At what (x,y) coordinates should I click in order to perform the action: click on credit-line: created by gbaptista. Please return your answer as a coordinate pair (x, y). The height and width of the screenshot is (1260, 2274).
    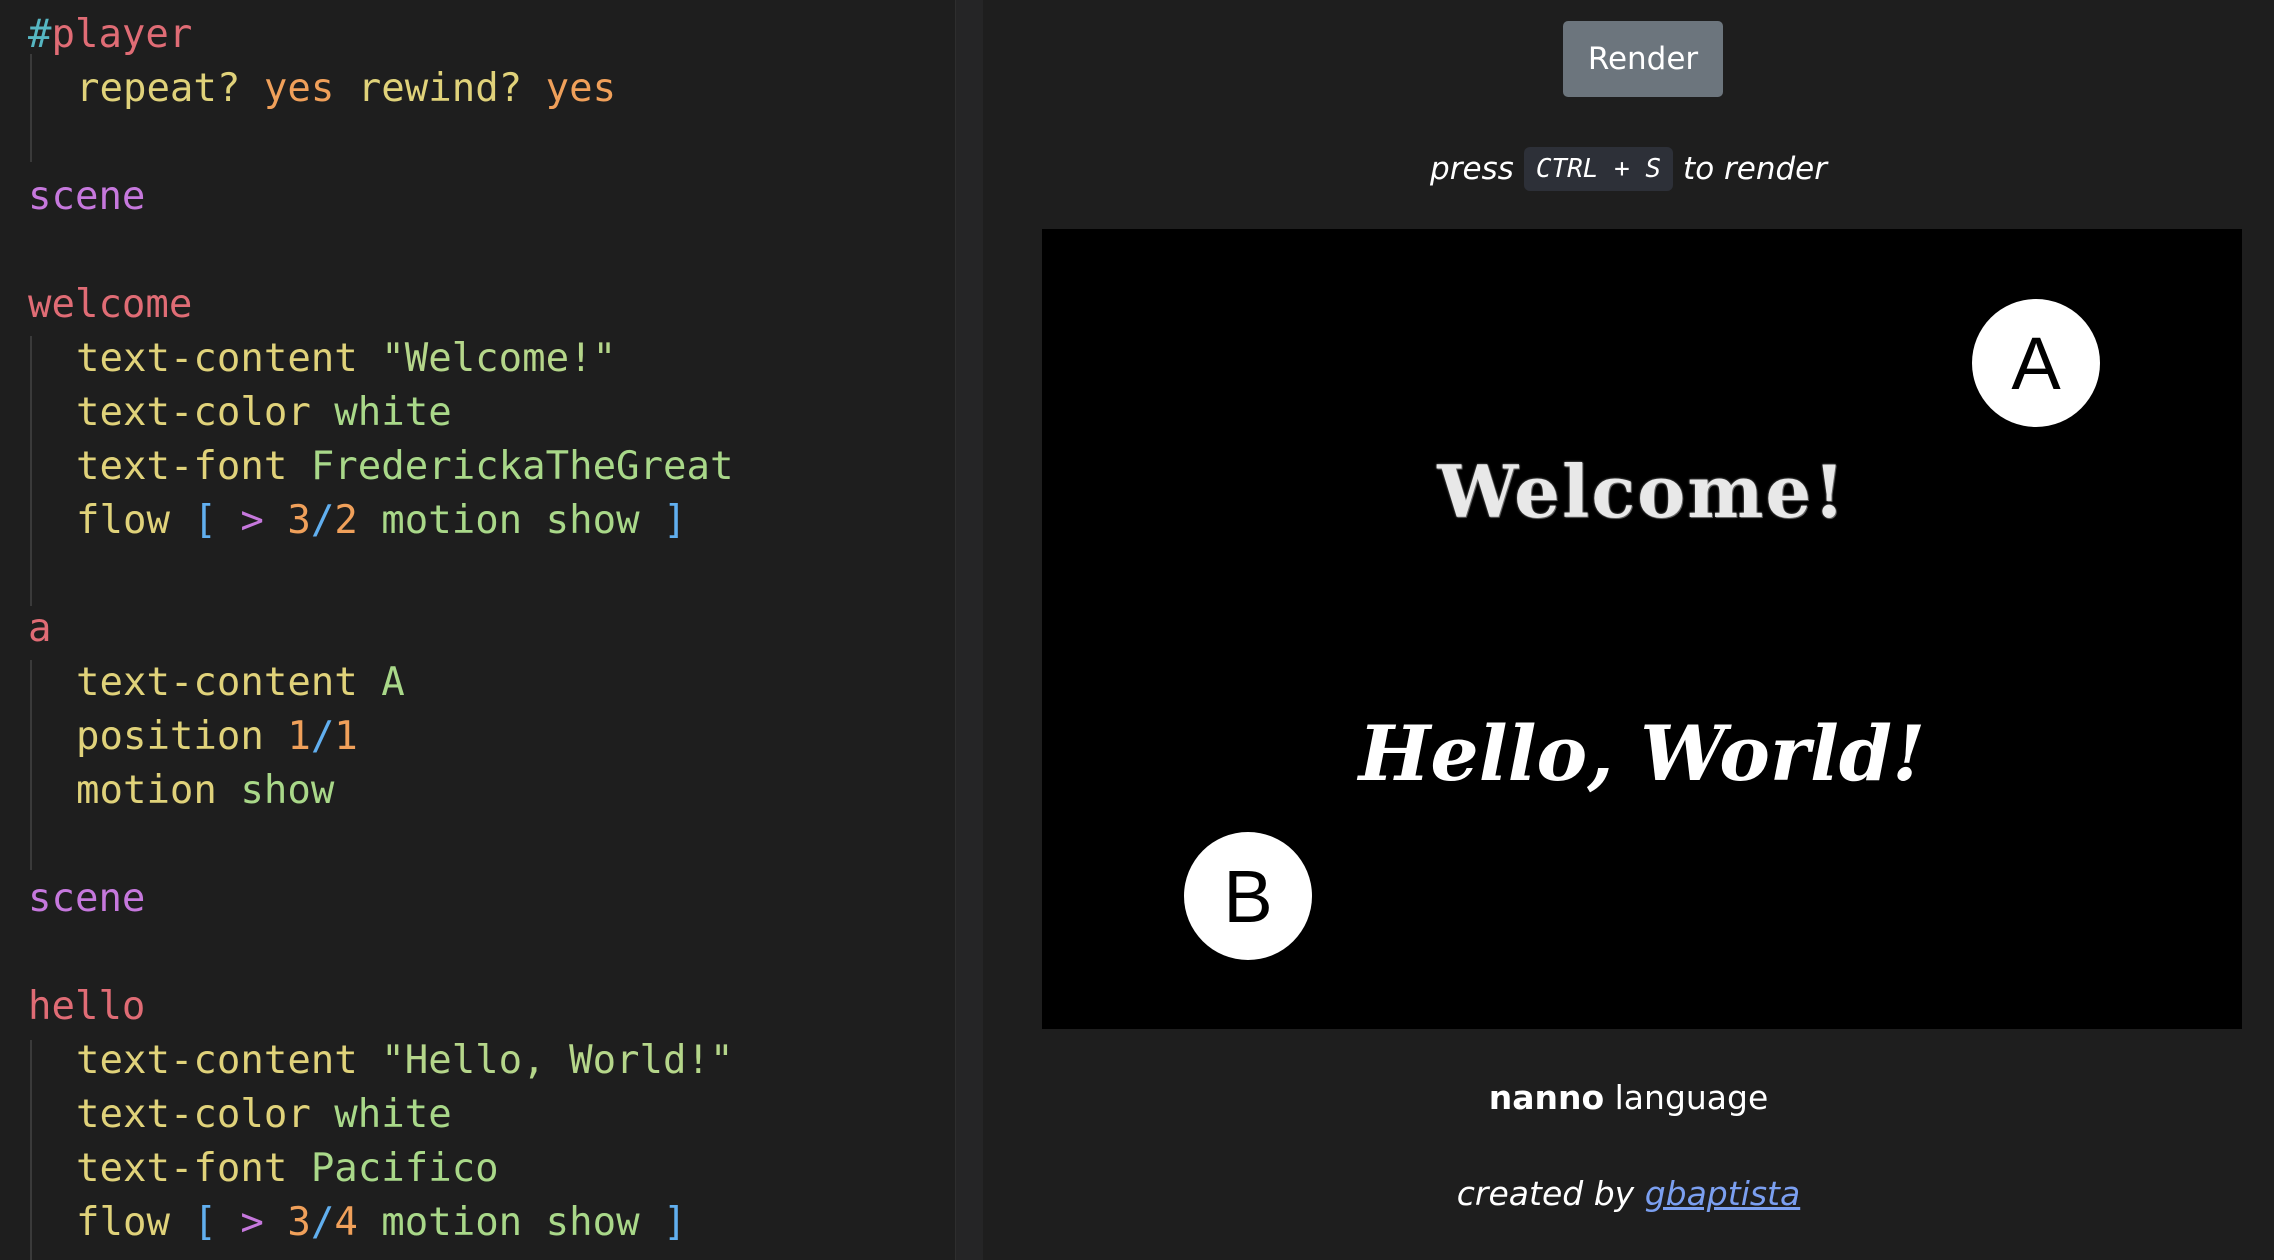
    Looking at the image, I should click on (1628, 1194).